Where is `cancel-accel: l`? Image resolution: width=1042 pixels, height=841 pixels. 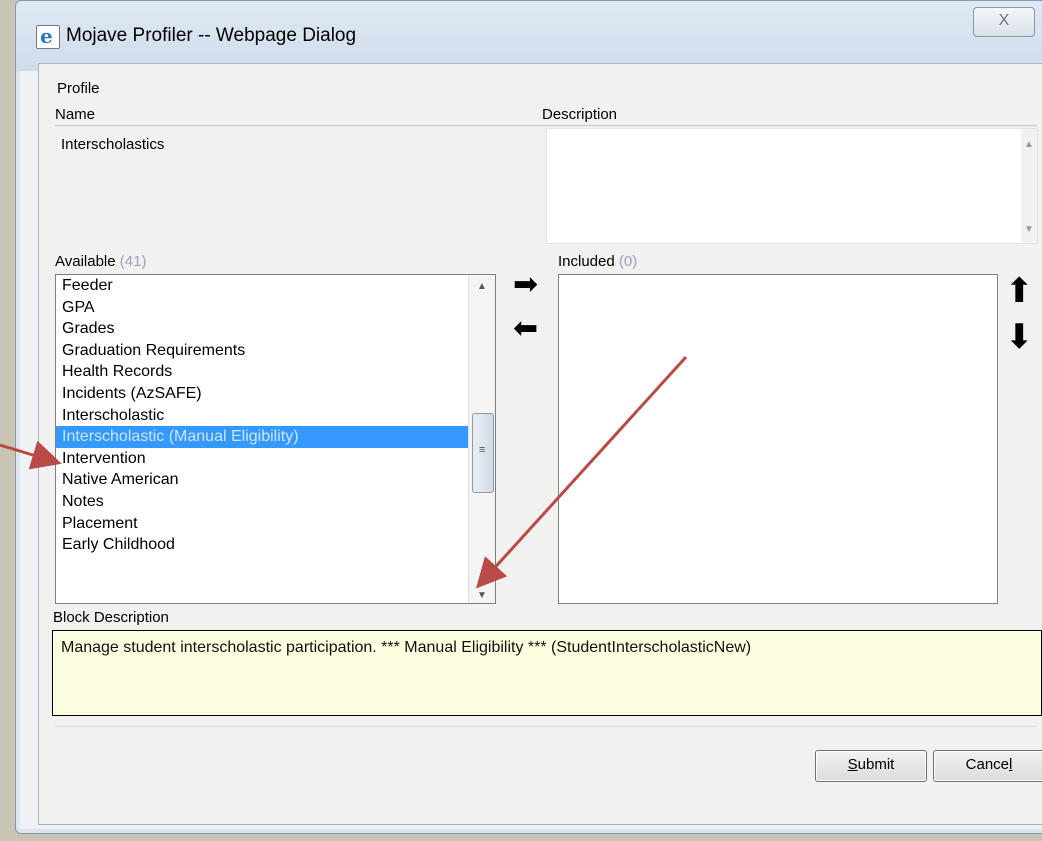
cancel-accel: l is located at coordinates (1011, 764).